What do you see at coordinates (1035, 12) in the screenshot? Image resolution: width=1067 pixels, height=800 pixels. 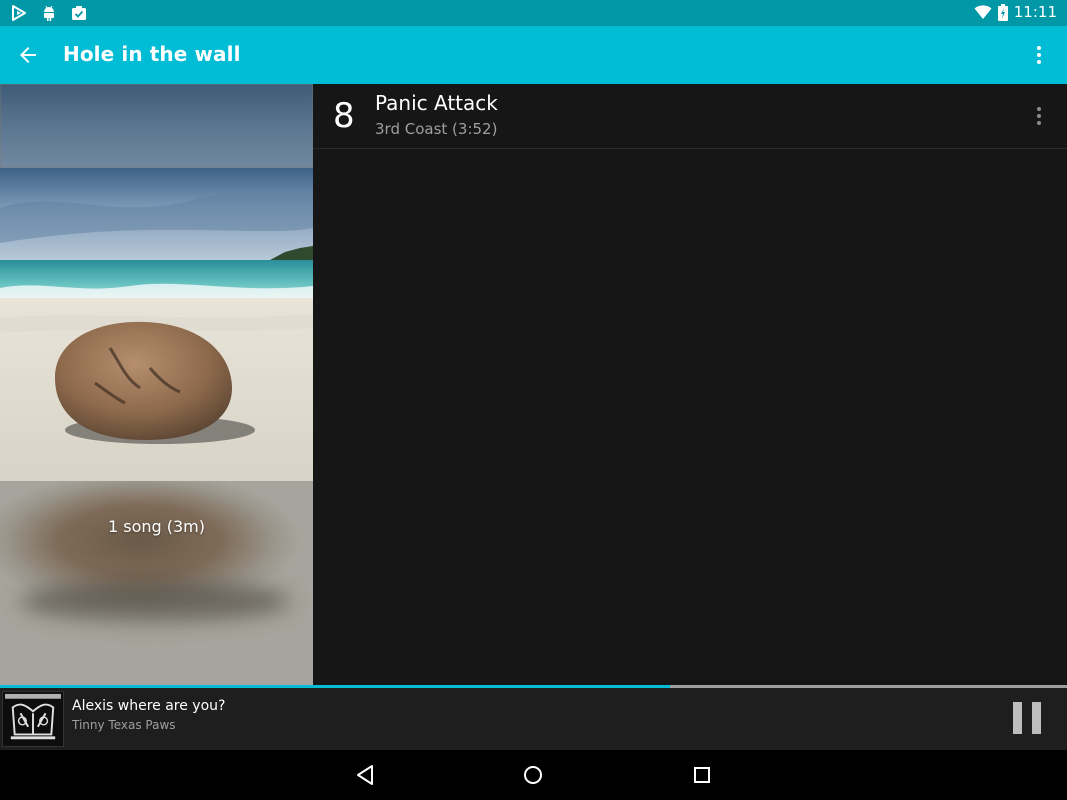 I see `status-time: 11:11` at bounding box center [1035, 12].